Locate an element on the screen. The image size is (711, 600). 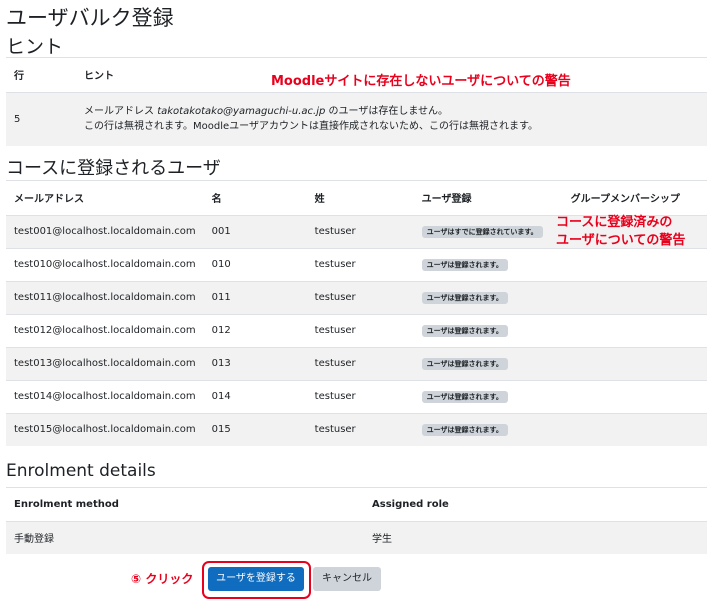
status-badge: ユーザはすでに登録されています。 is located at coordinates (482, 231).